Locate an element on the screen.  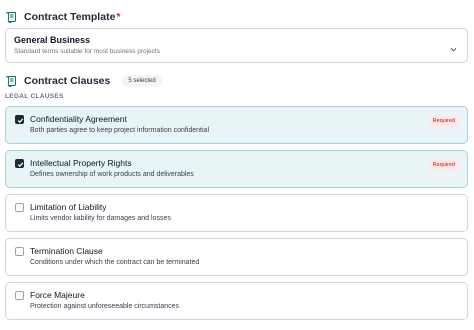
clause-title: Force Majeure is located at coordinates (57, 295).